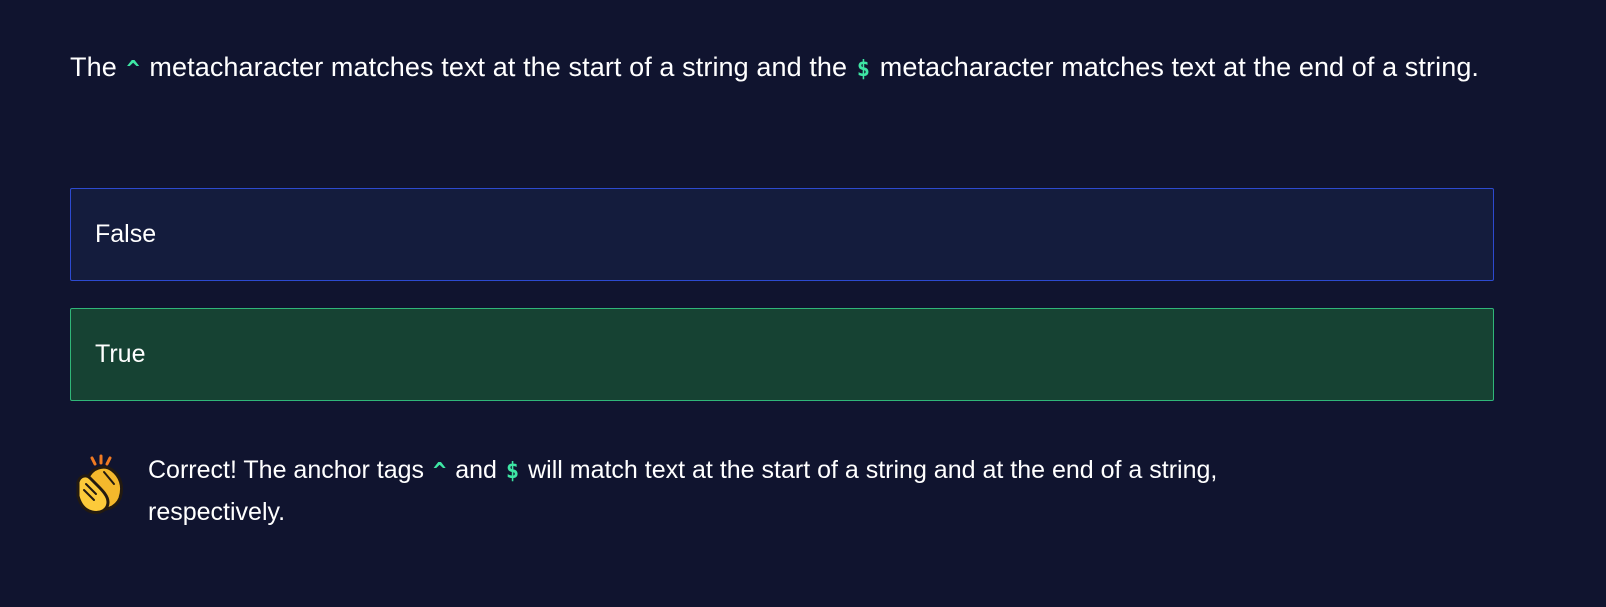 This screenshot has height=607, width=1606. I want to click on answer-option-true: True, so click(782, 354).